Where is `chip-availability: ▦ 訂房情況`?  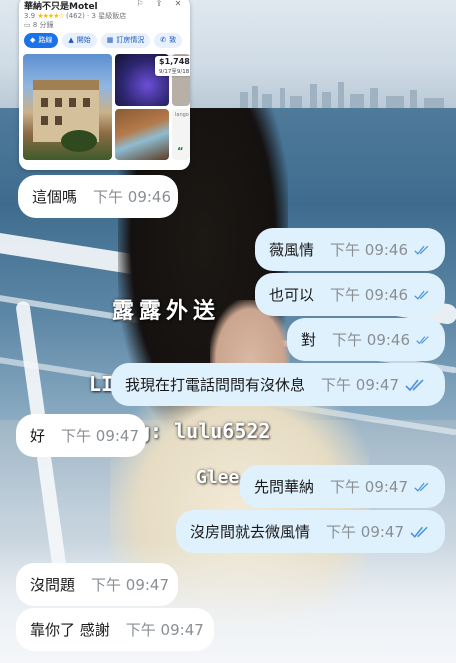
chip-availability: ▦ 訂房情況 is located at coordinates (125, 40).